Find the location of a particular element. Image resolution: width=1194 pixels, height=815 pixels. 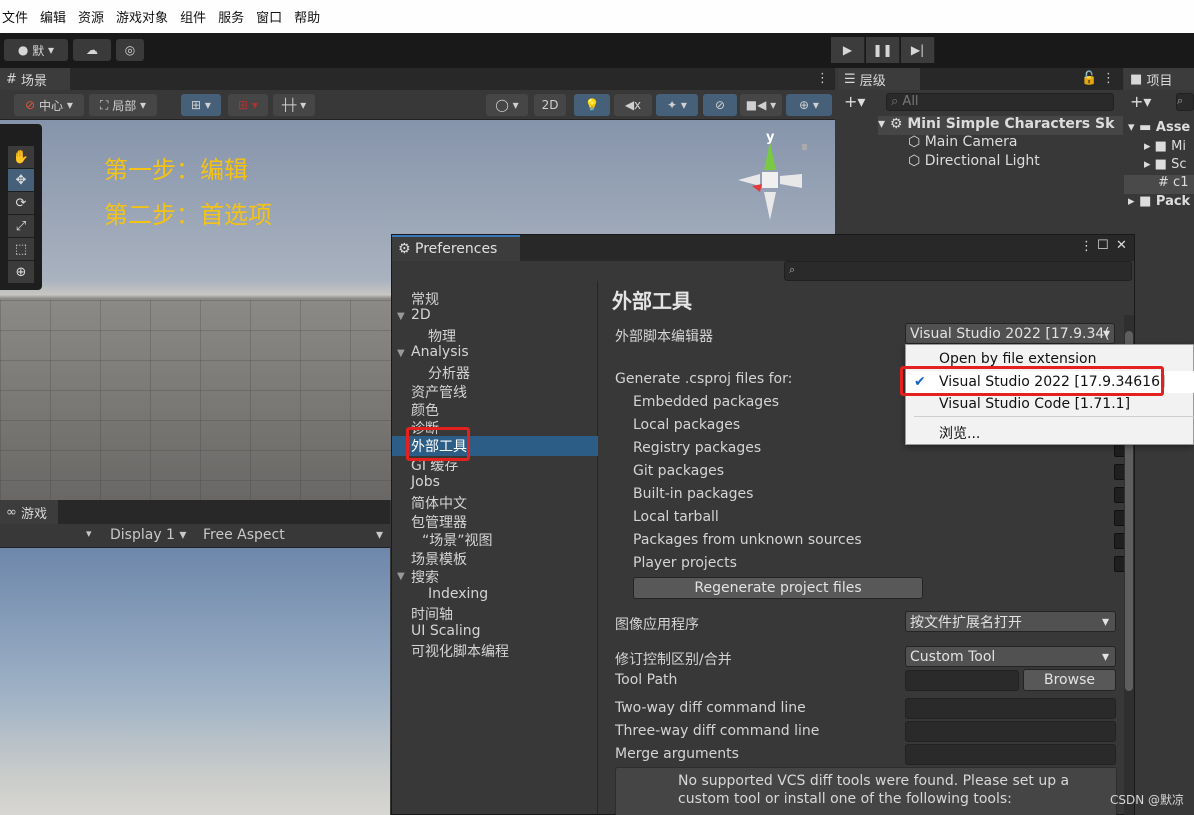

regenerate-button: Regenerate project files is located at coordinates (778, 588).